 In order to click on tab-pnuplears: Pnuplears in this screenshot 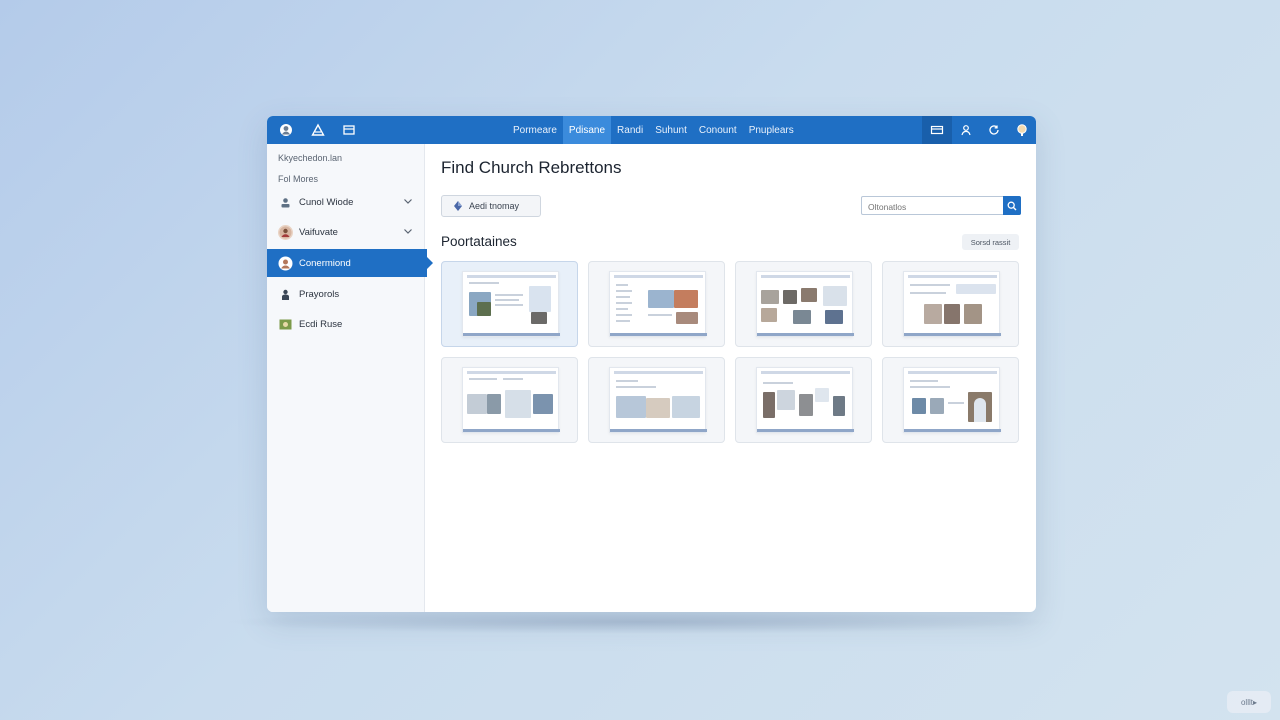, I will do `click(771, 130)`.